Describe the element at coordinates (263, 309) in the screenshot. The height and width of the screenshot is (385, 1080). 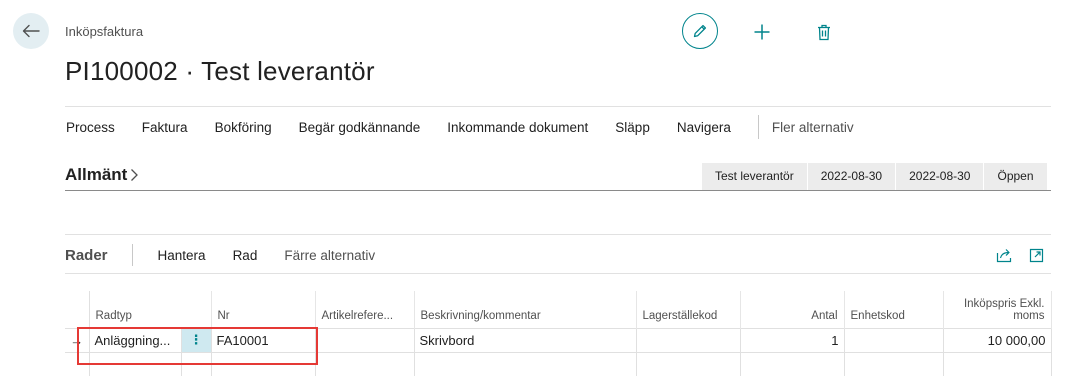
I see `column-header-no: Nr` at that location.